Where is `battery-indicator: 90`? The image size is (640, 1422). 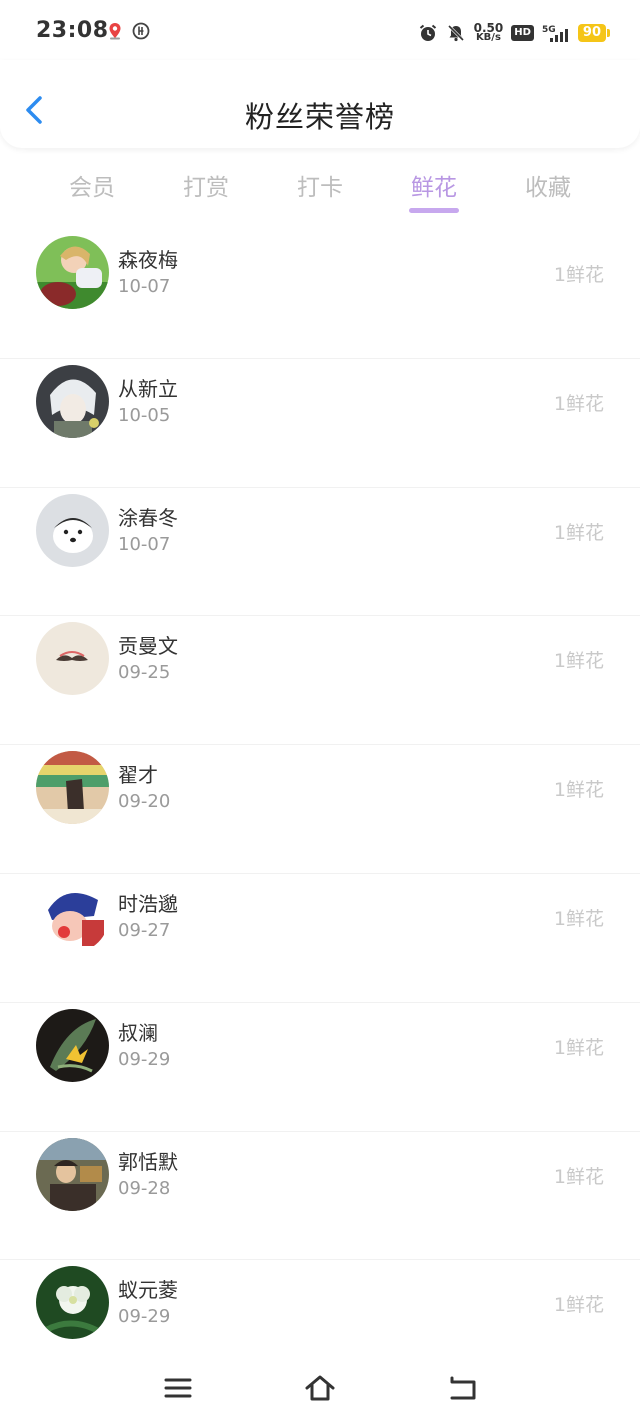
battery-indicator: 90 is located at coordinates (594, 33).